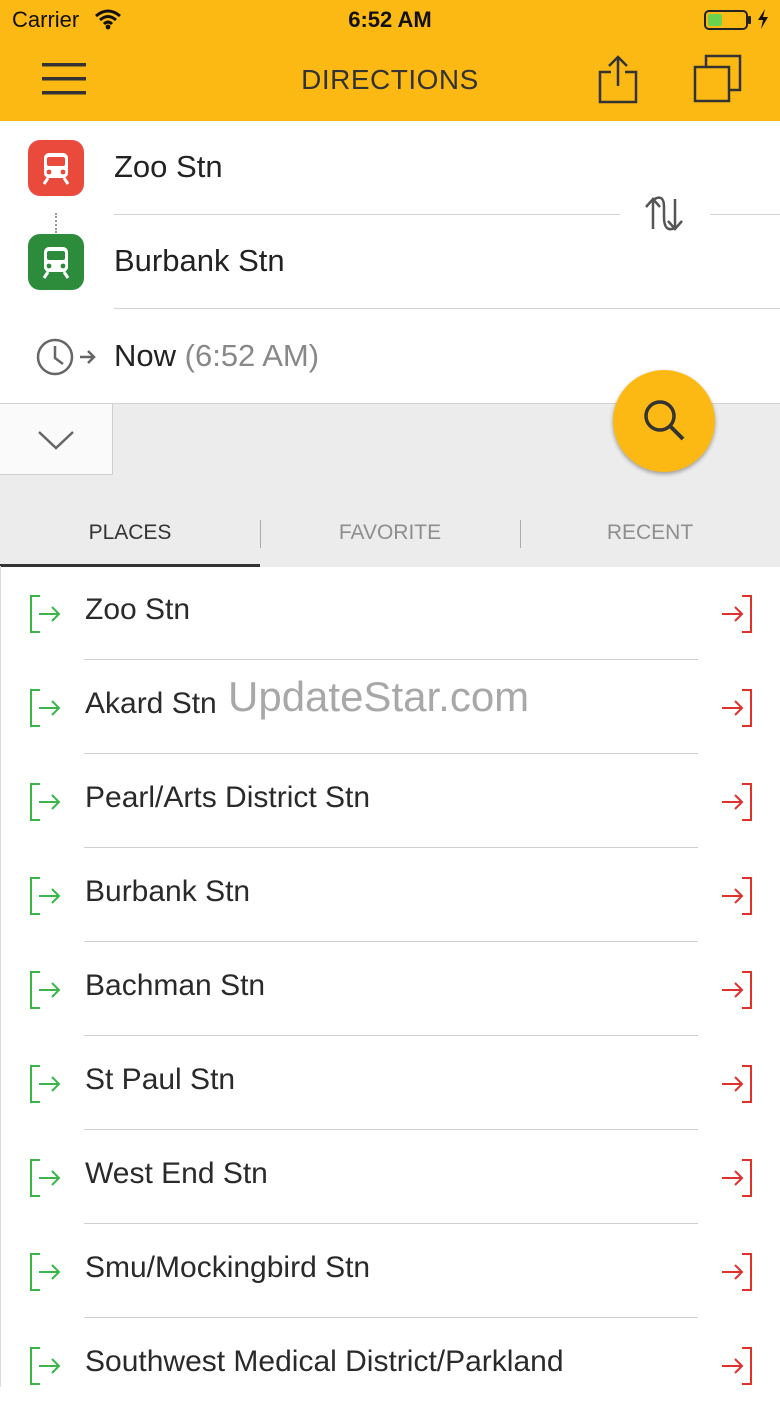 The width and height of the screenshot is (780, 1412). What do you see at coordinates (145, 355) in the screenshot?
I see `time-now-label: Now` at bounding box center [145, 355].